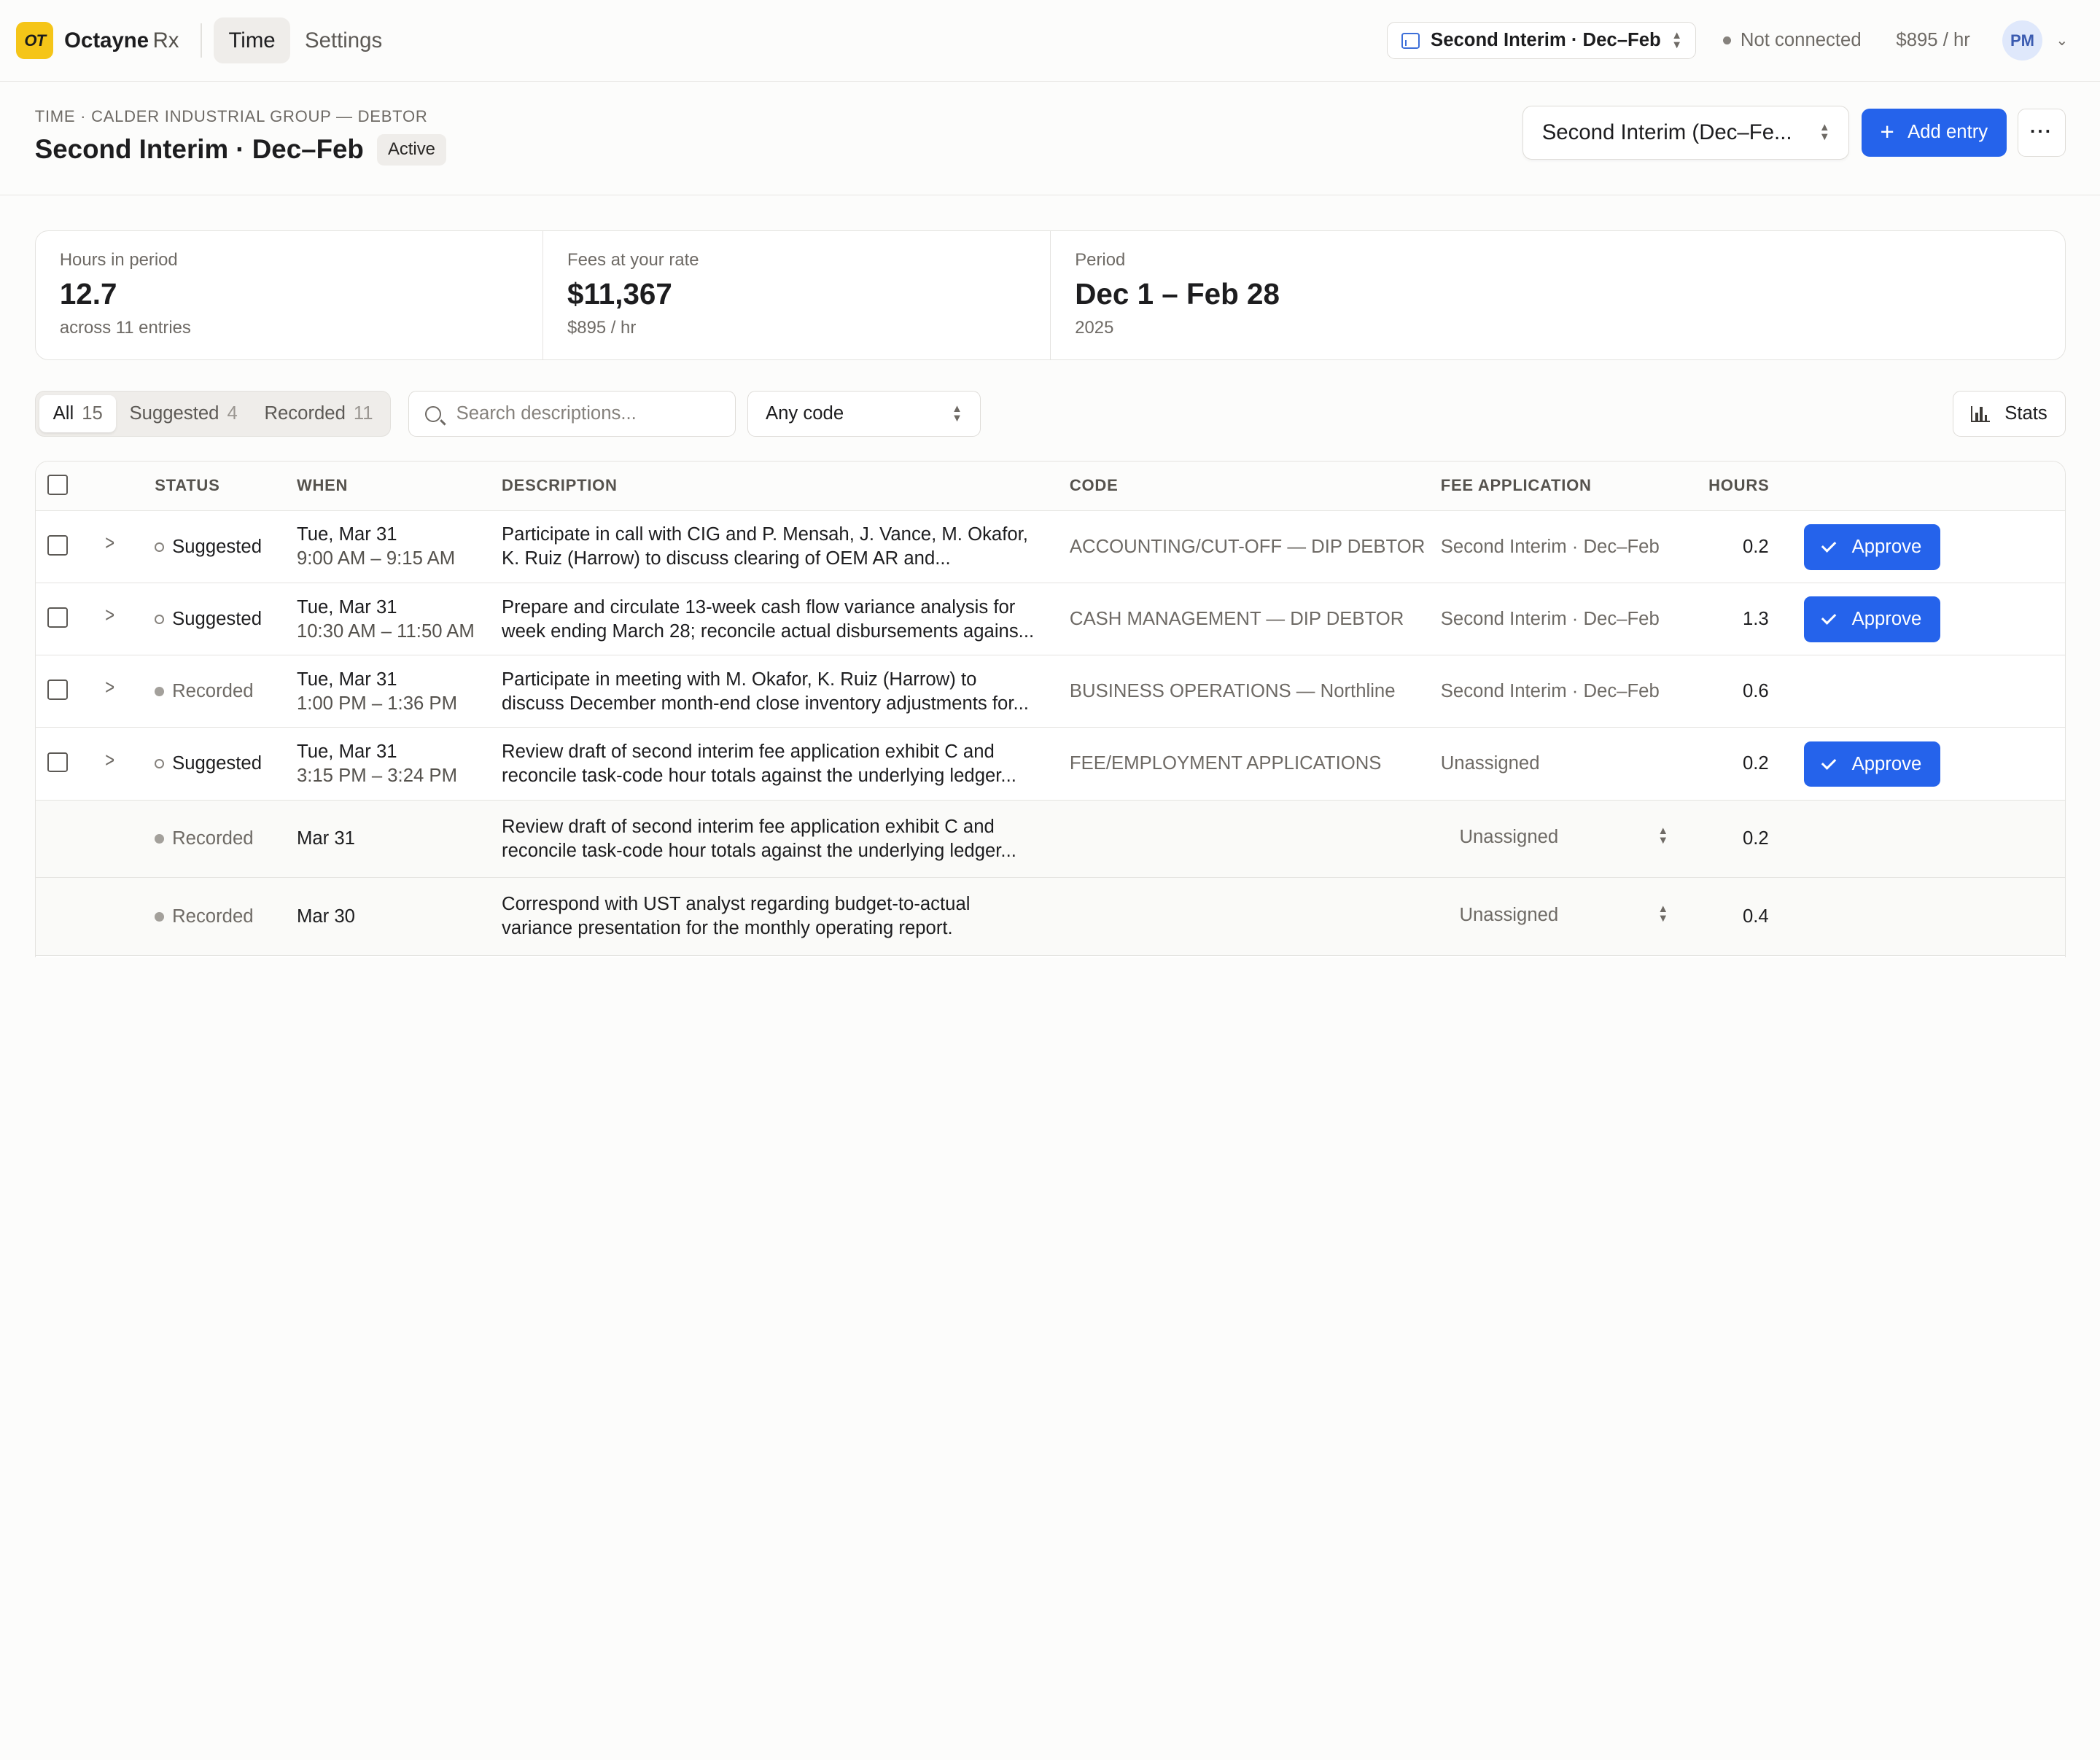 The height and width of the screenshot is (1760, 2100). Describe the element at coordinates (1686, 133) in the screenshot. I see `period-select: Second Interim (Dec–Fe... ▲ ▼` at that location.